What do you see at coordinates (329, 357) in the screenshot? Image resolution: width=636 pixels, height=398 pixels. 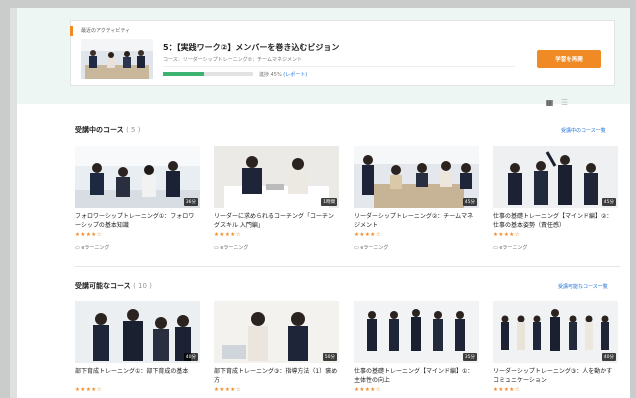 I see `duration-badge: 50分` at bounding box center [329, 357].